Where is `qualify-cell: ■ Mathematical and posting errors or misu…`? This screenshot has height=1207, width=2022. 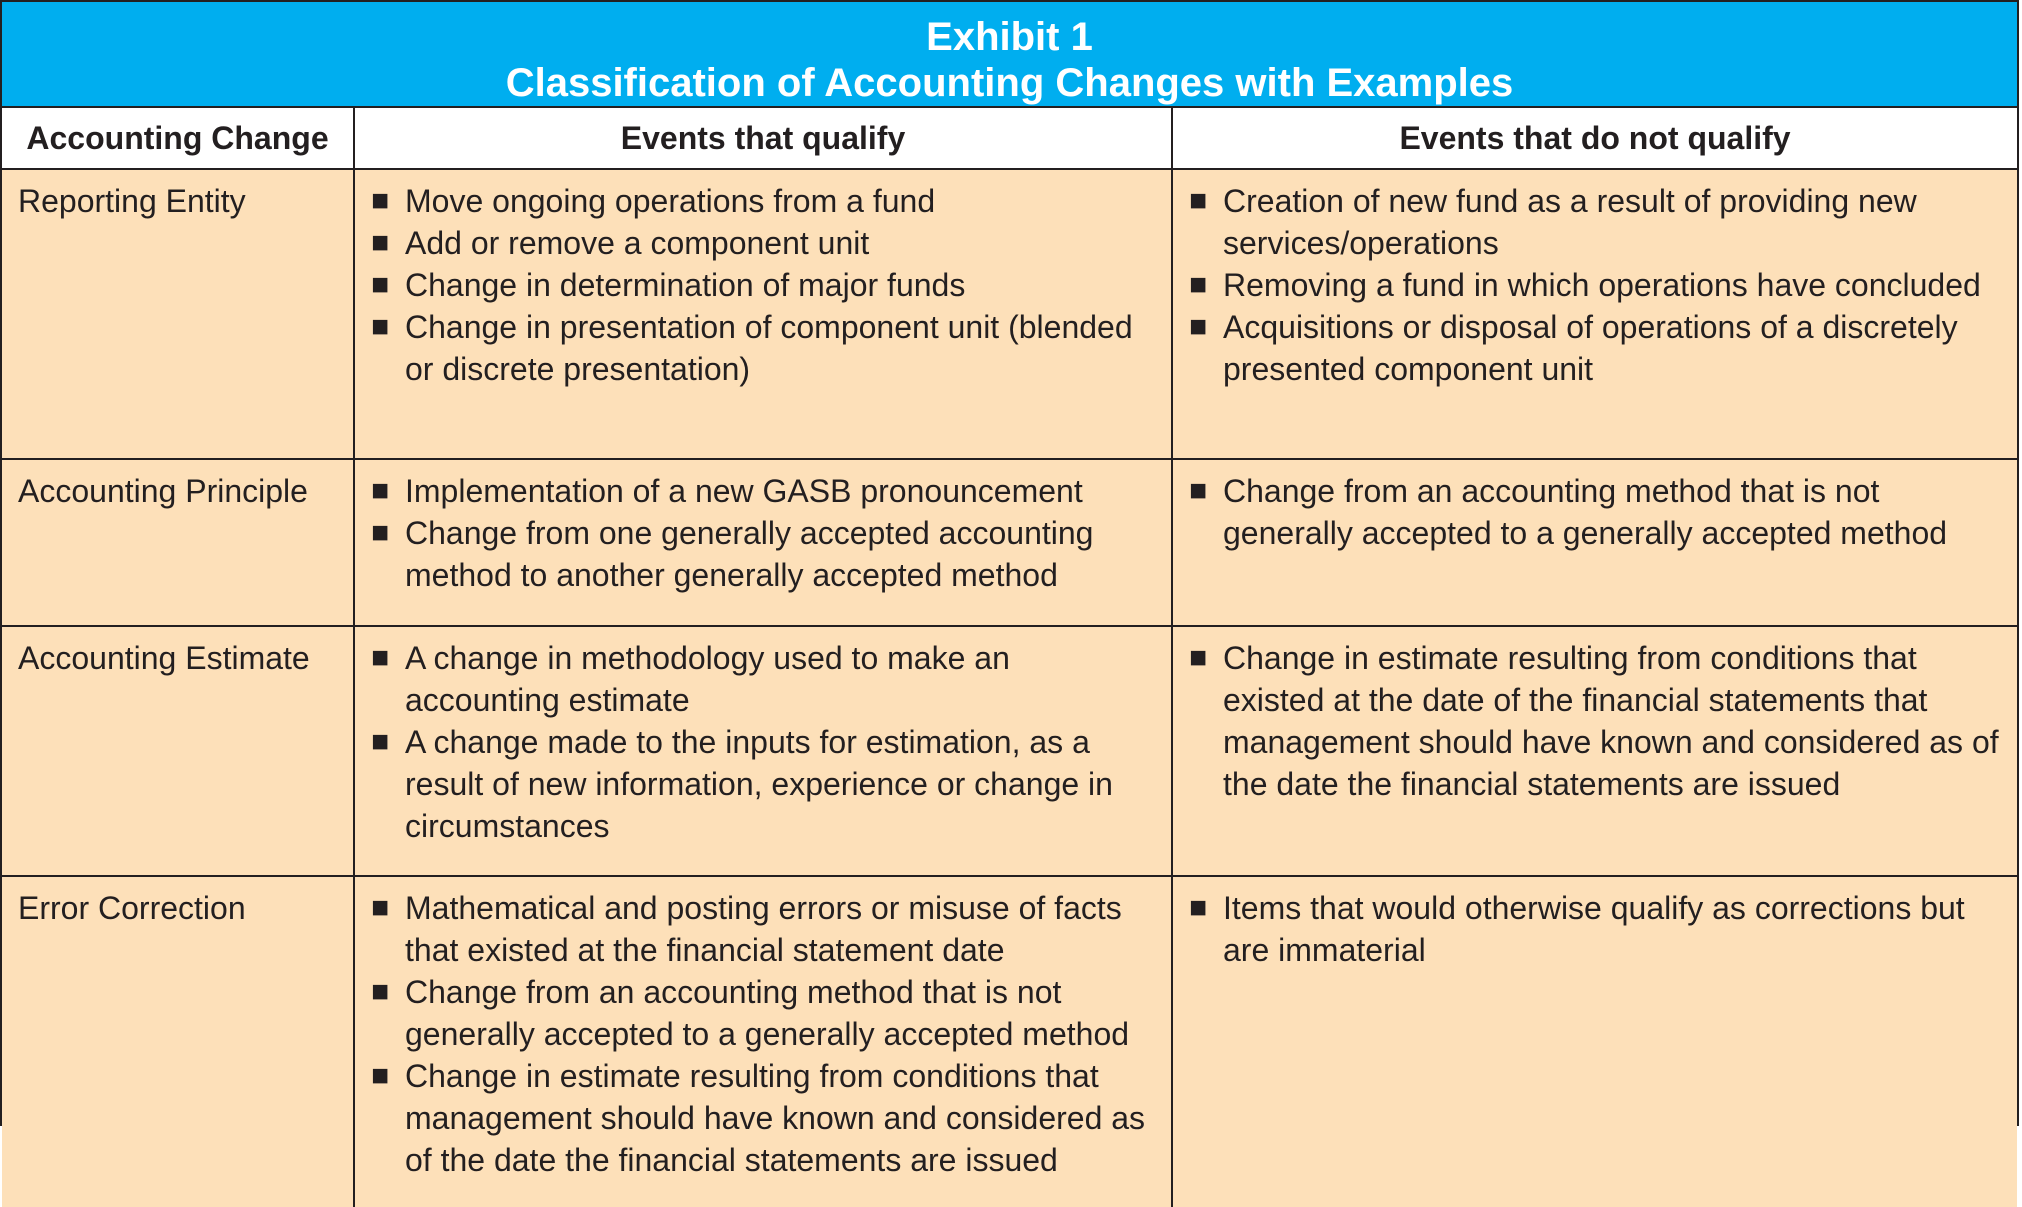
qualify-cell: ■ Mathematical and posting errors or misu… is located at coordinates (763, 1041).